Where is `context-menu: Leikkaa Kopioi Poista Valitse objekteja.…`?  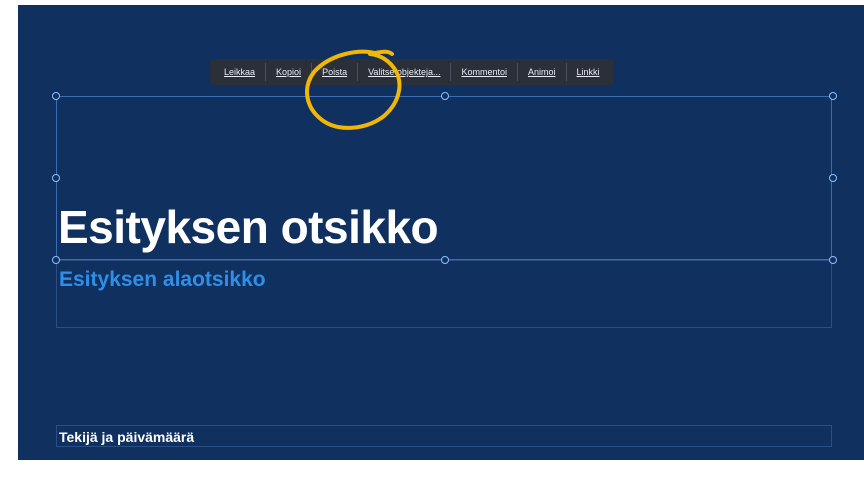
context-menu: Leikkaa Kopioi Poista Valitse objekteja.… is located at coordinates (412, 72).